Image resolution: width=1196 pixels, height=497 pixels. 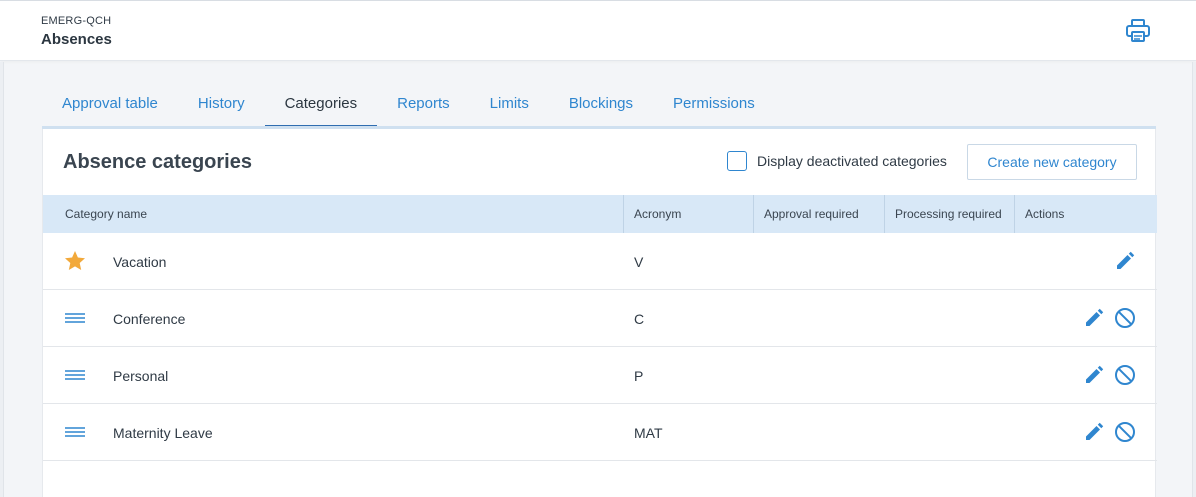 What do you see at coordinates (157, 162) in the screenshot?
I see `panel-title: Absence categories` at bounding box center [157, 162].